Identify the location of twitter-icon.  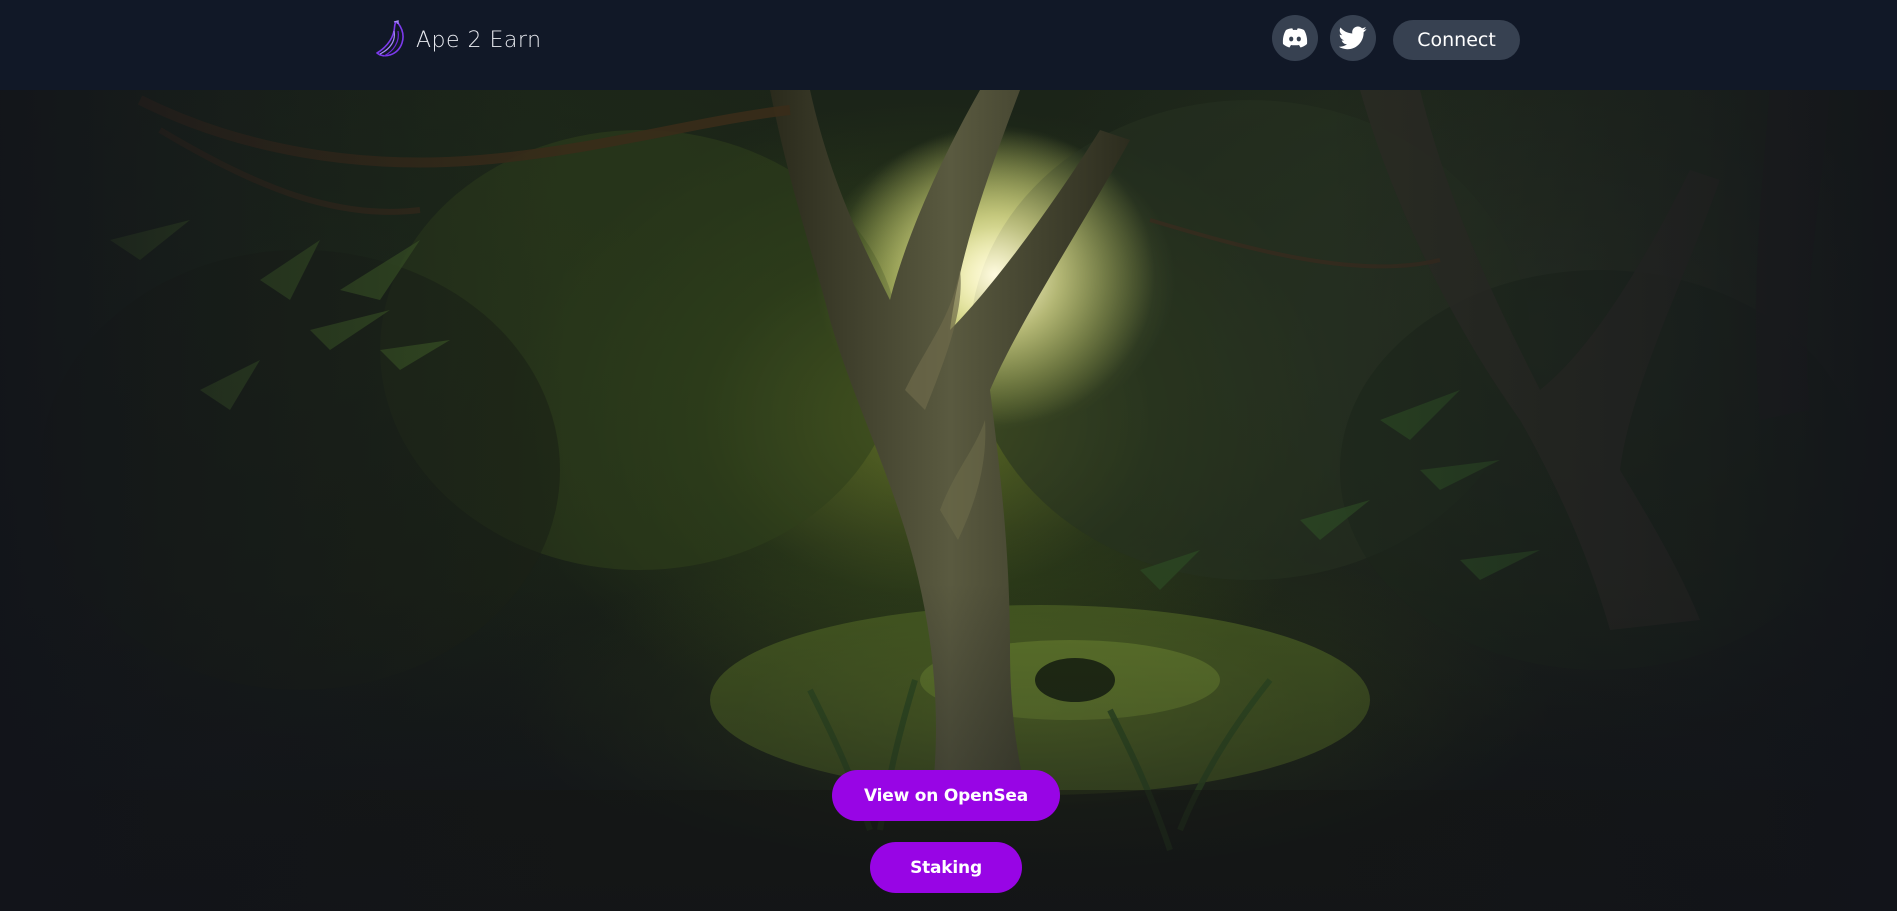
(1353, 38).